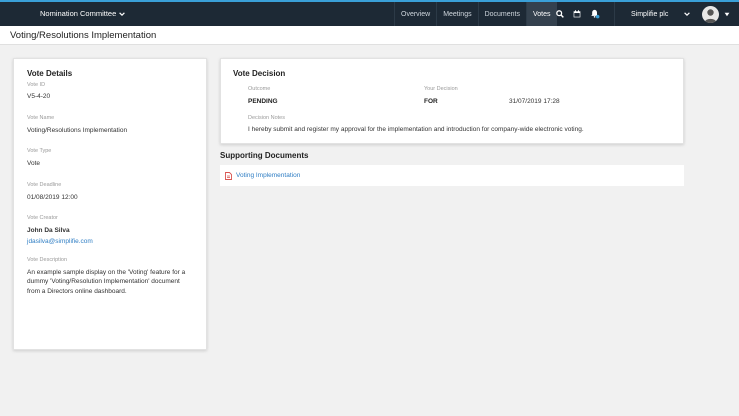 The height and width of the screenshot is (416, 739). Describe the element at coordinates (41, 117) in the screenshot. I see `vote-name-label: Vote Name` at that location.